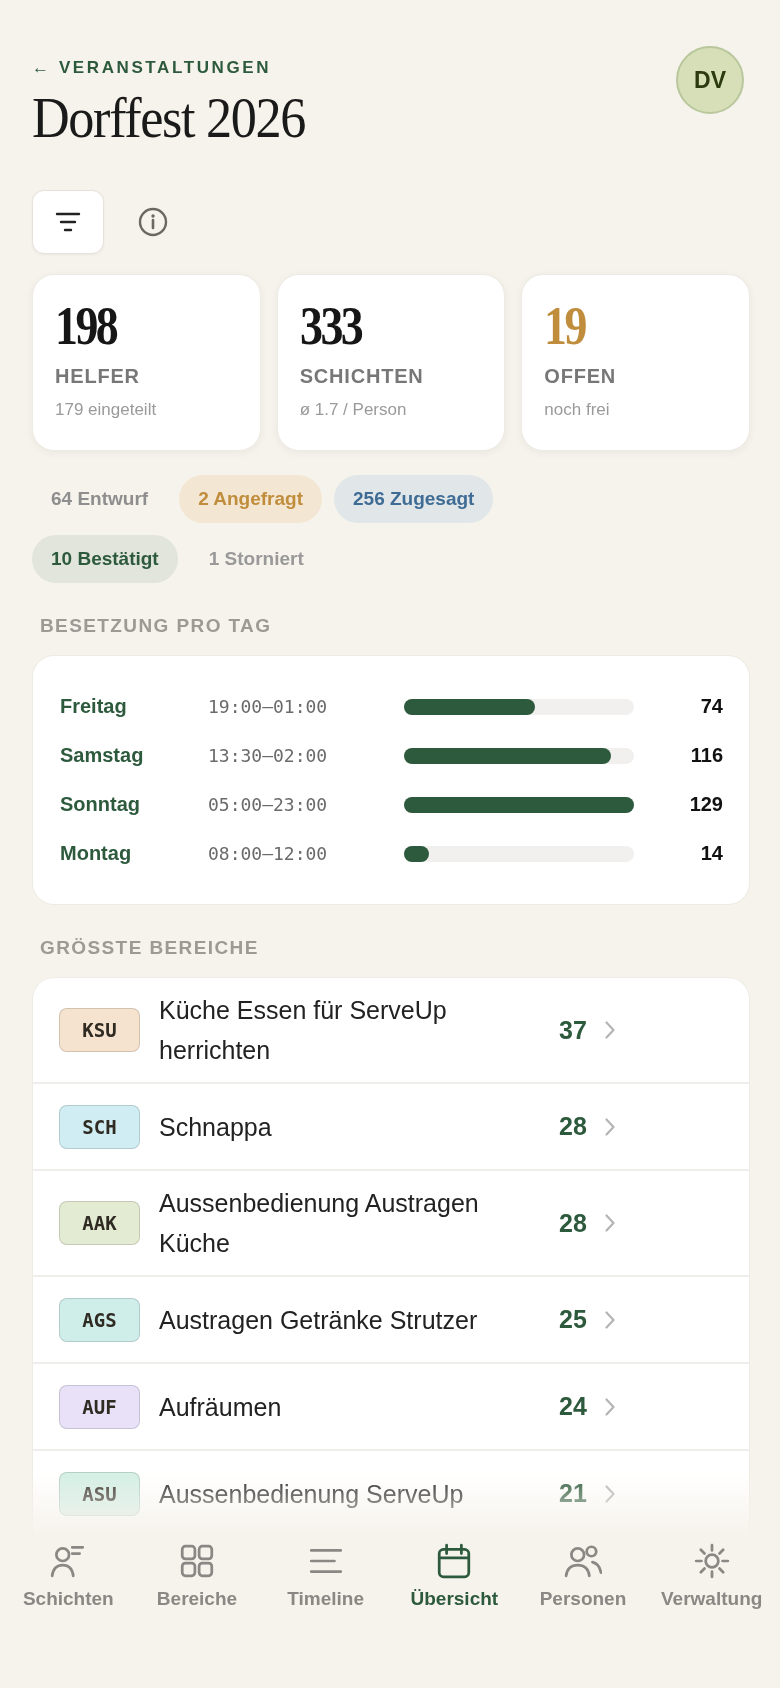 The image size is (780, 1688). I want to click on area-name: Aufräumen, so click(221, 1407).